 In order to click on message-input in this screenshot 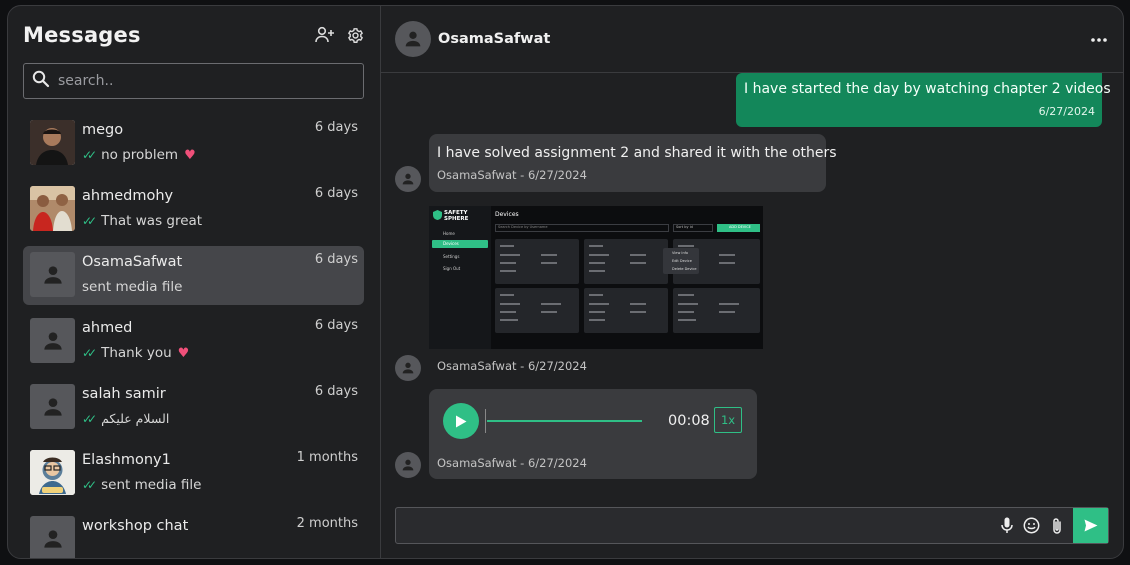, I will do `click(706, 525)`.